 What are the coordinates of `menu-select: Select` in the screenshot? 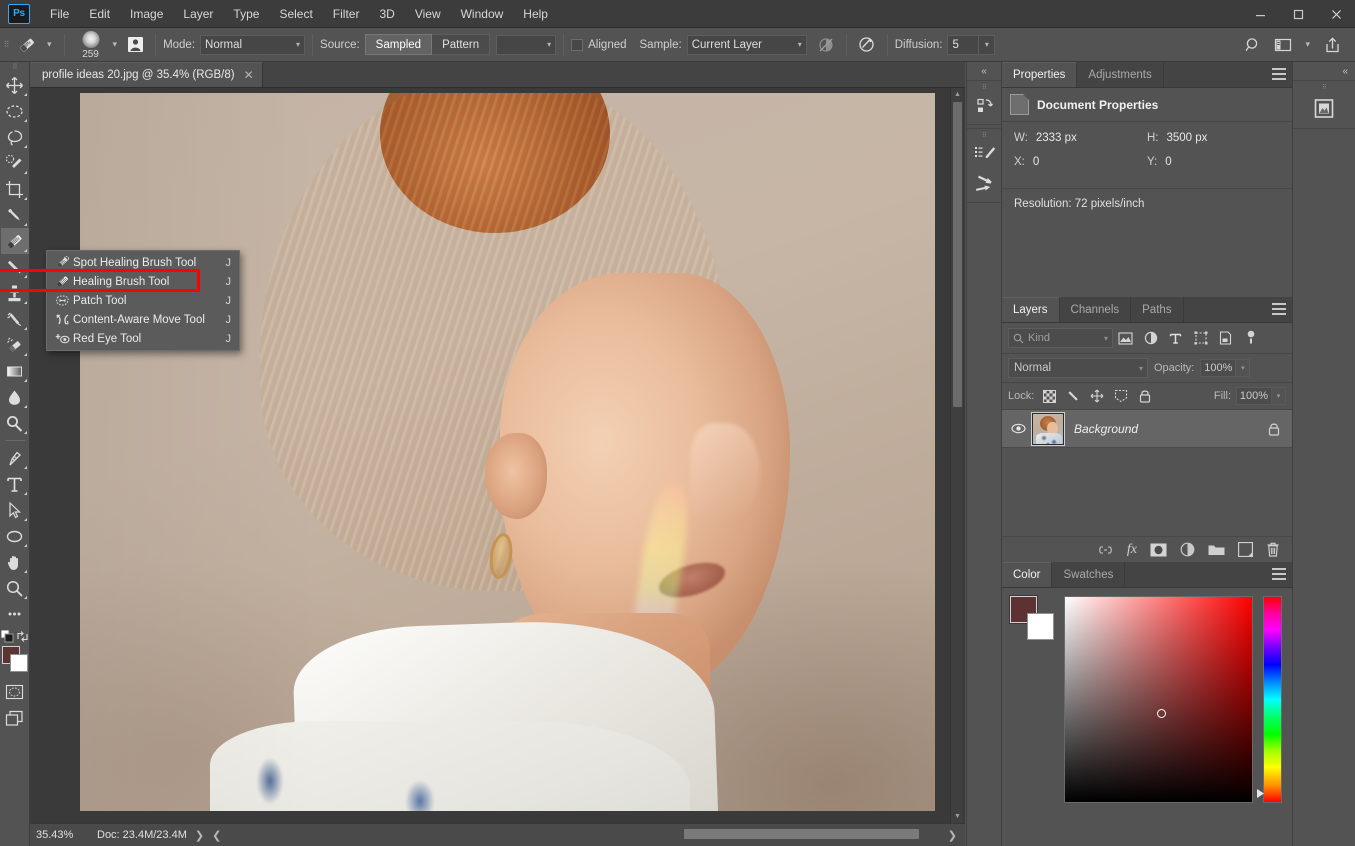 It's located at (295, 14).